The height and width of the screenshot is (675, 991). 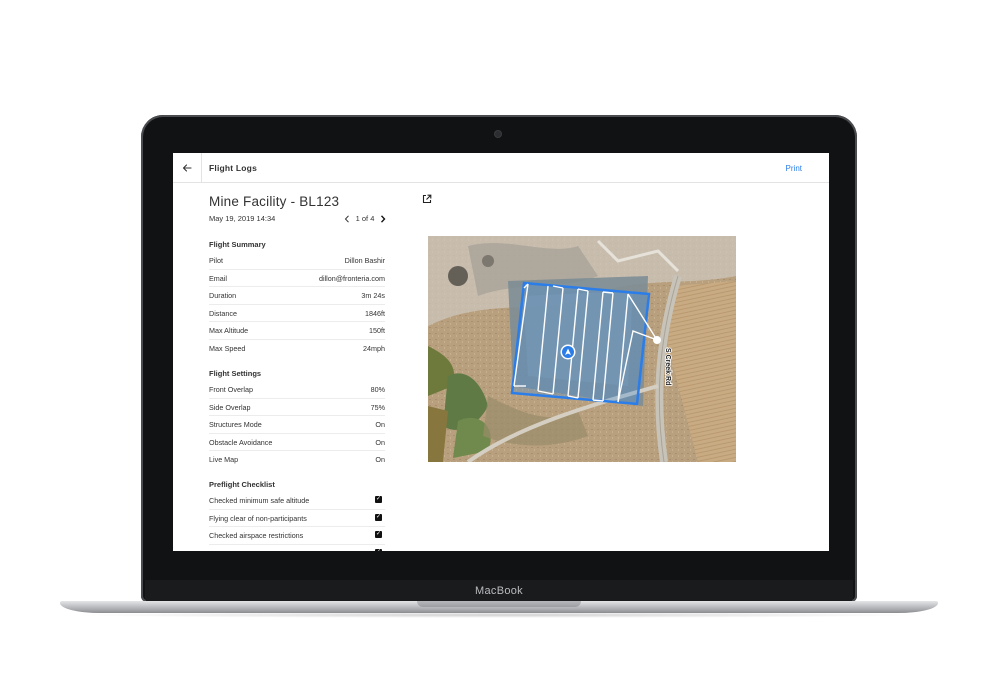 I want to click on top-bar: Flight Logs Print, so click(x=501, y=168).